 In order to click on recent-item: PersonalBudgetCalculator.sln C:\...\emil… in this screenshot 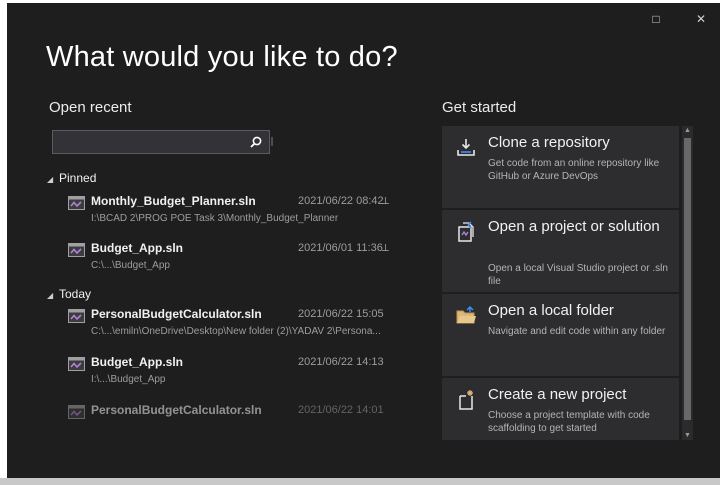, I will do `click(228, 326)`.